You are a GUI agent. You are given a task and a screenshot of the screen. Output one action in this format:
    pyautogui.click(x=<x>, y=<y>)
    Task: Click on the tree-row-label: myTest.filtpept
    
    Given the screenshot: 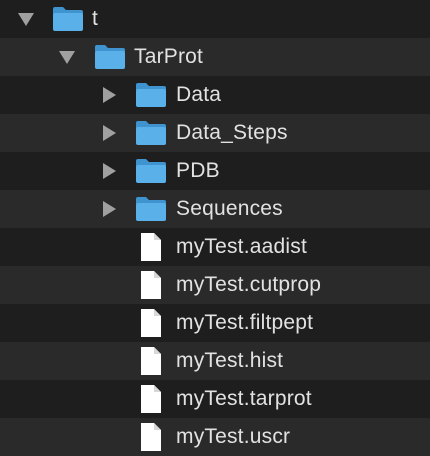 What is the action you would take?
    pyautogui.click(x=245, y=322)
    